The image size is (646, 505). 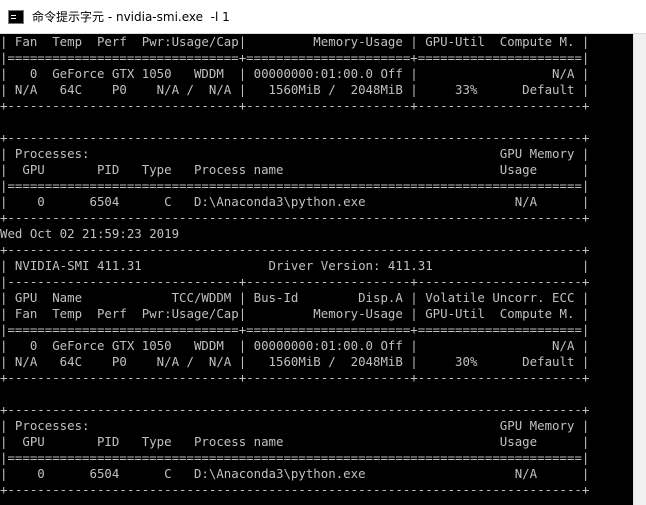 What do you see at coordinates (323, 17) in the screenshot?
I see `title-bar: 命令提示字元 - nvidia-smi.exe -l 1` at bounding box center [323, 17].